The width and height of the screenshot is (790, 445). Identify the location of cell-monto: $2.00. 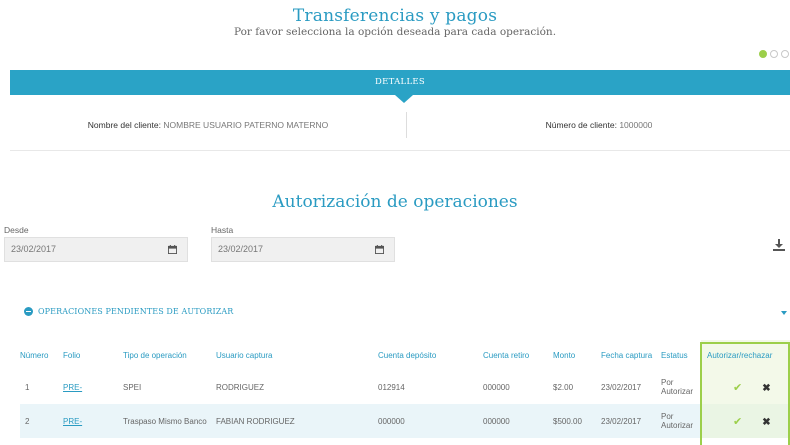
(563, 387).